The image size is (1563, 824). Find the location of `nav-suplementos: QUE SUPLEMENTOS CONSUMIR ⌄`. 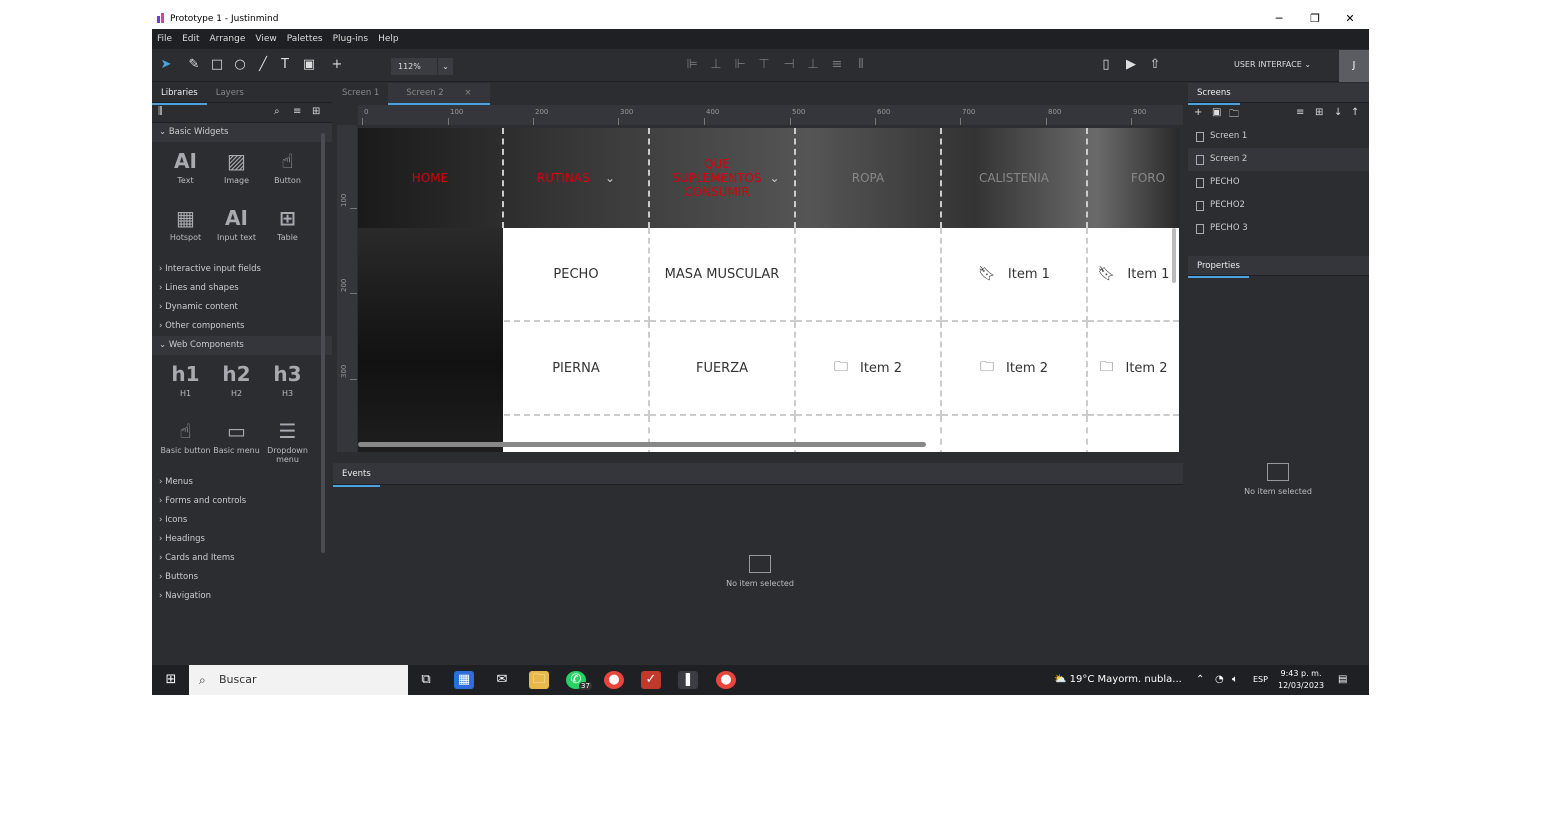

nav-suplementos: QUE SUPLEMENTOS CONSUMIR ⌄ is located at coordinates (723, 178).